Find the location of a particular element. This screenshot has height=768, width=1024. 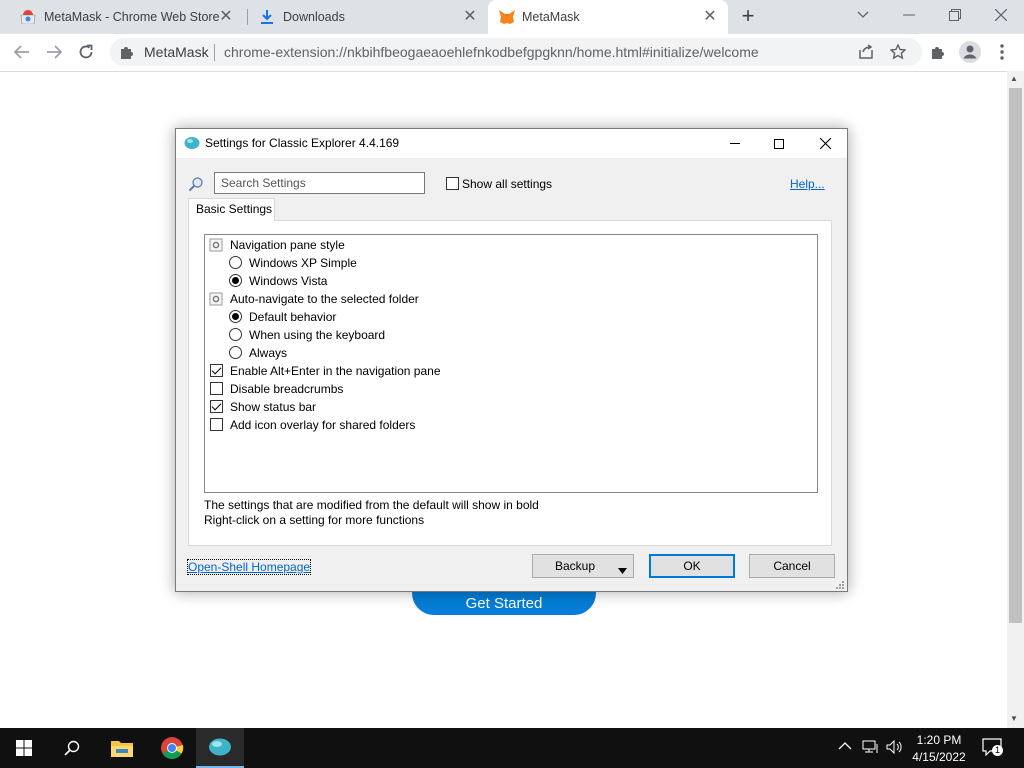

clock-date: 4/15/2022 is located at coordinates (939, 757).